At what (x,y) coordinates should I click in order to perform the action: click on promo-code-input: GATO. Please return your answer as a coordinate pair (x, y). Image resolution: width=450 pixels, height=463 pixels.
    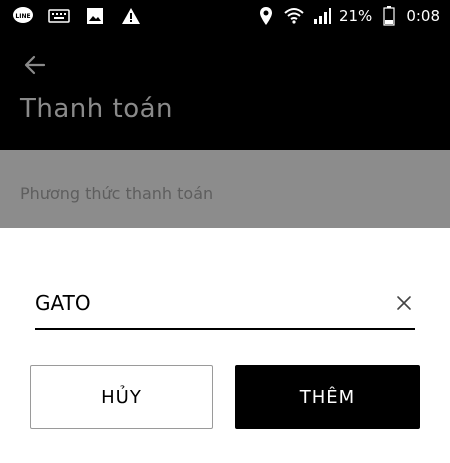
    Looking at the image, I should click on (225, 310).